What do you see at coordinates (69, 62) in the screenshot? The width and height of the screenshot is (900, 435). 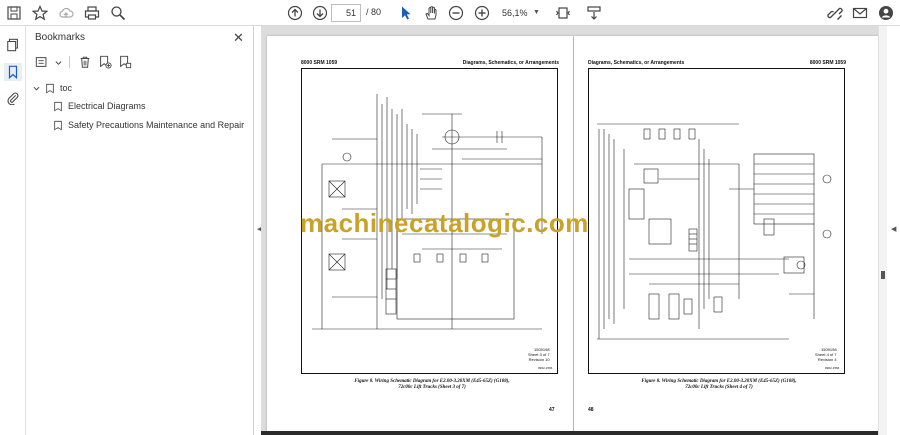 I see `toolbar-divider` at bounding box center [69, 62].